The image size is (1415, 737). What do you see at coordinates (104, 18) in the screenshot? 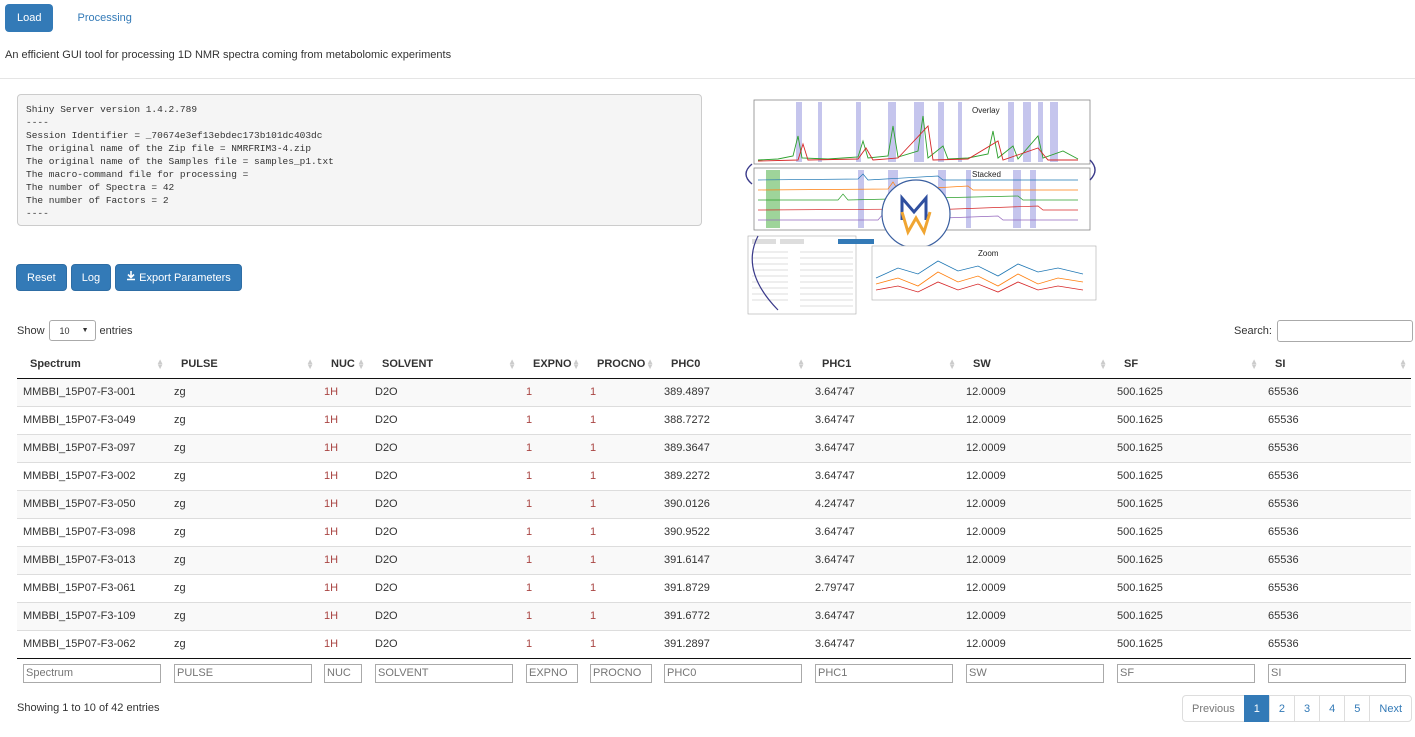
I see `tab-processing: Processing` at bounding box center [104, 18].